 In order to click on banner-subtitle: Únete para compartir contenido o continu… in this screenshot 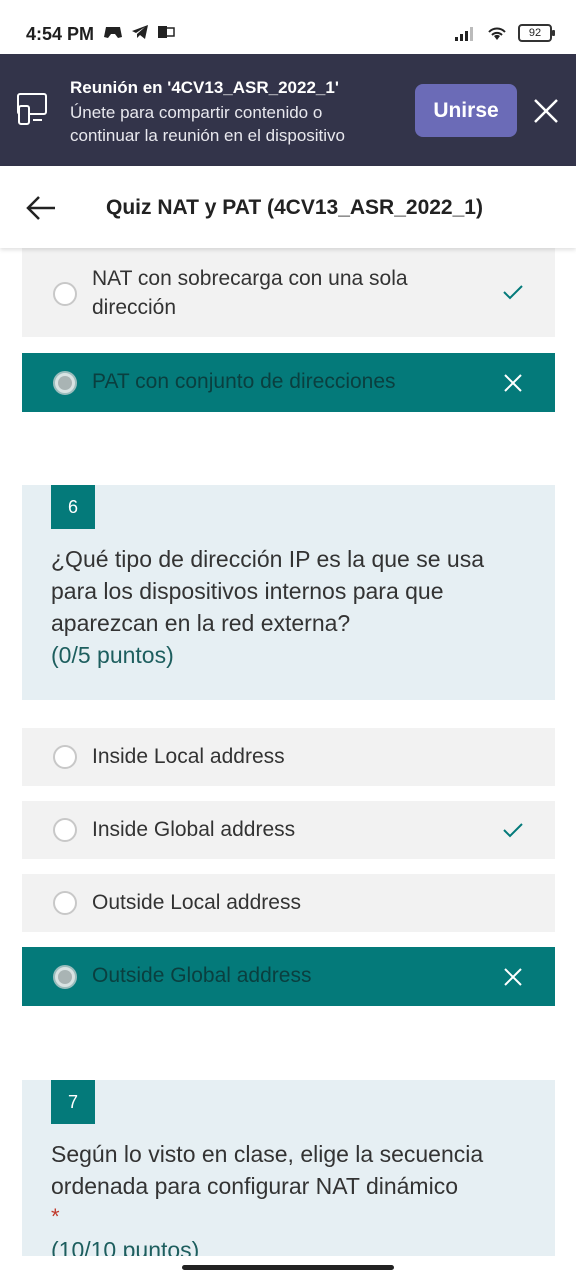, I will do `click(208, 124)`.